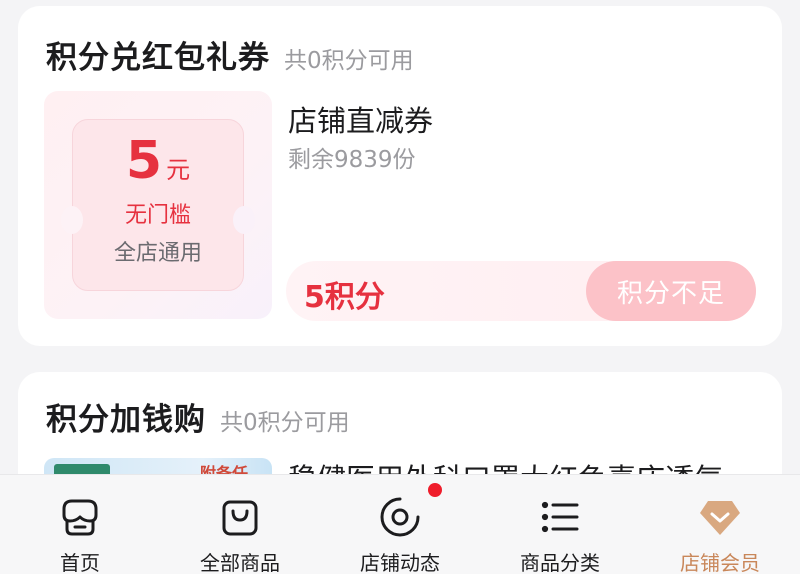 This screenshot has width=800, height=574. What do you see at coordinates (400, 517) in the screenshot?
I see `dynamic-circle-icon` at bounding box center [400, 517].